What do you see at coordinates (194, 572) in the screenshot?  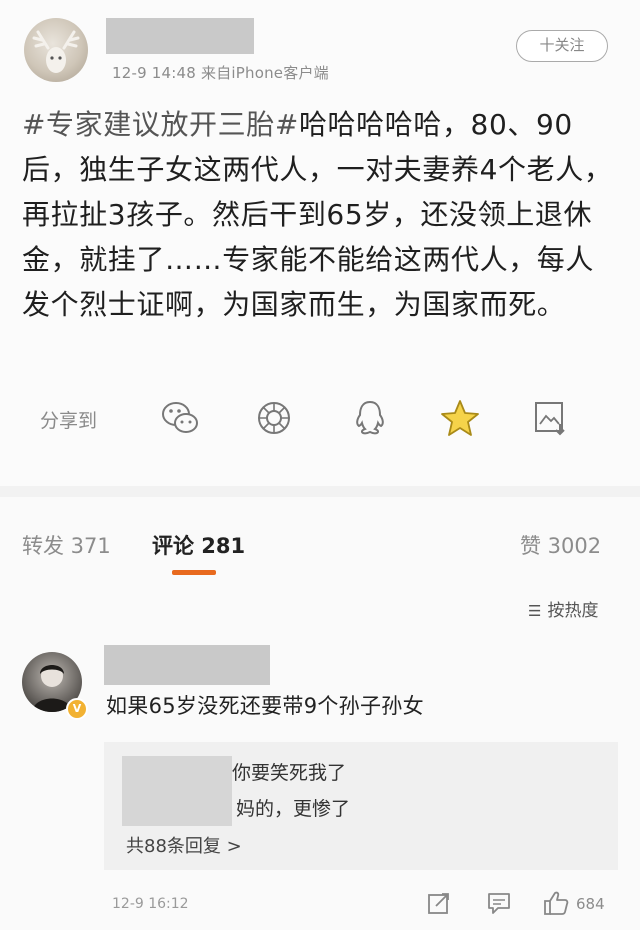 I see `active-tab-indicator` at bounding box center [194, 572].